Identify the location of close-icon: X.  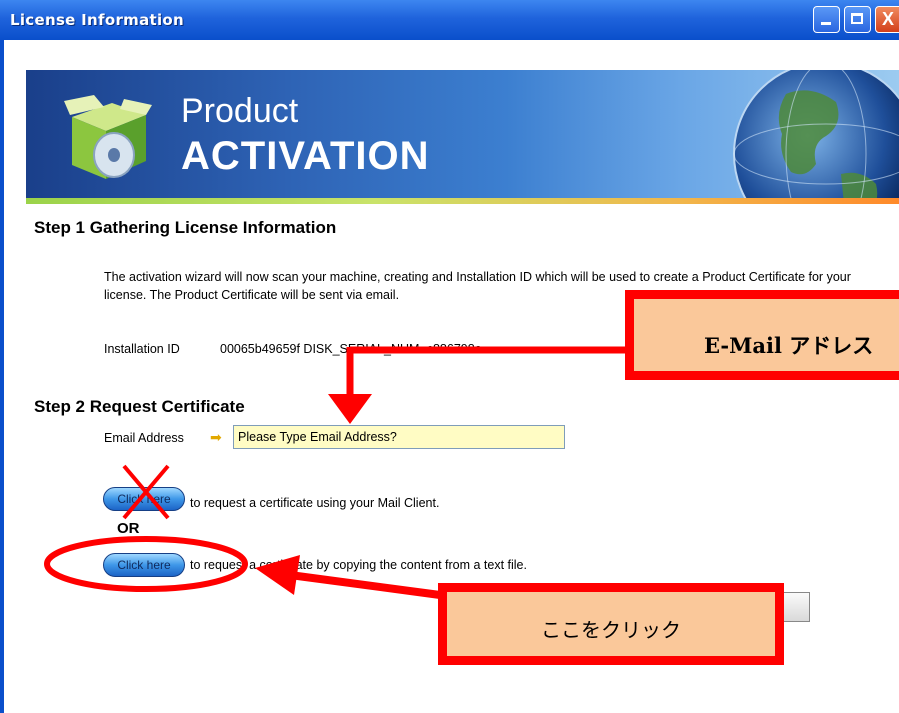
(888, 19).